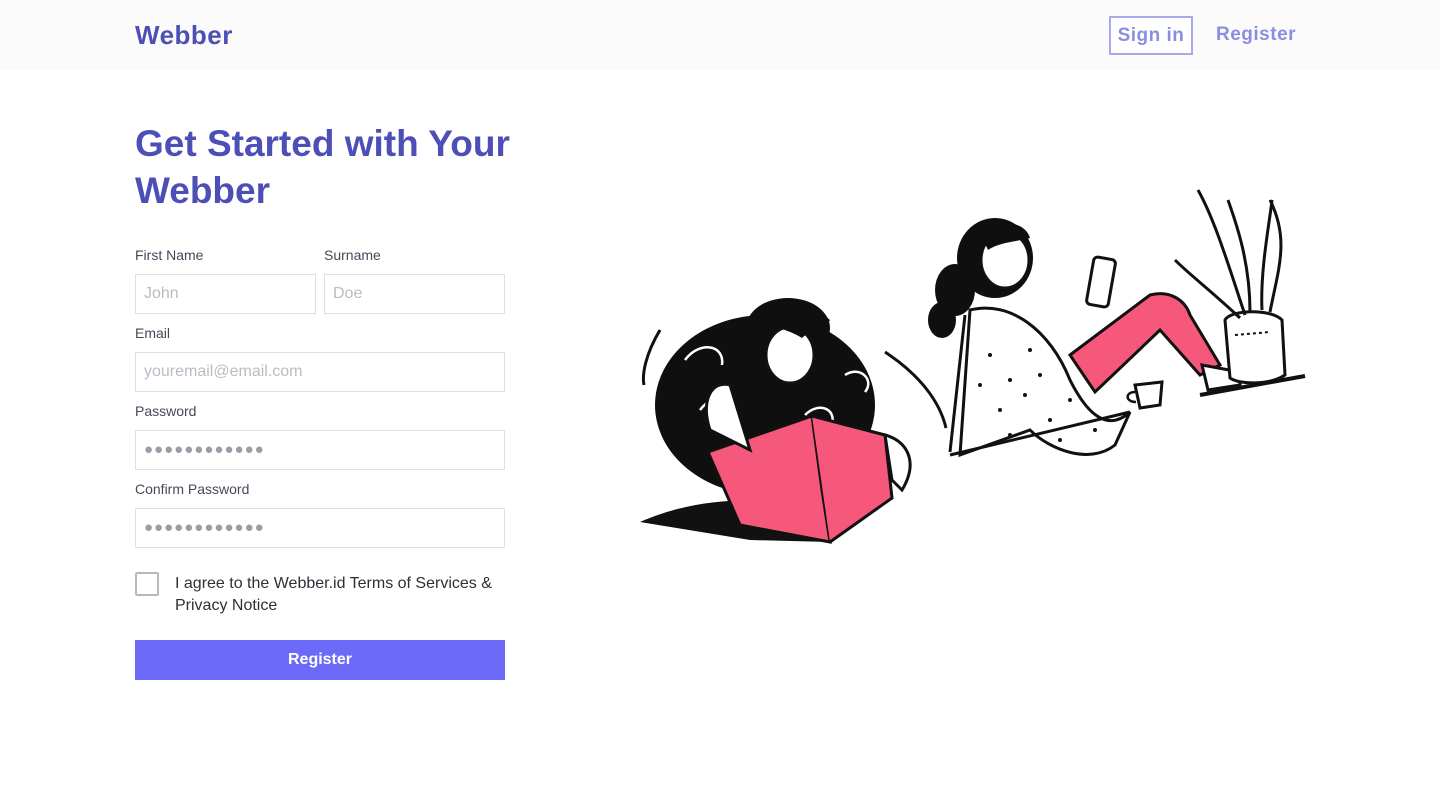 Image resolution: width=1440 pixels, height=810 pixels. I want to click on email-input, so click(320, 372).